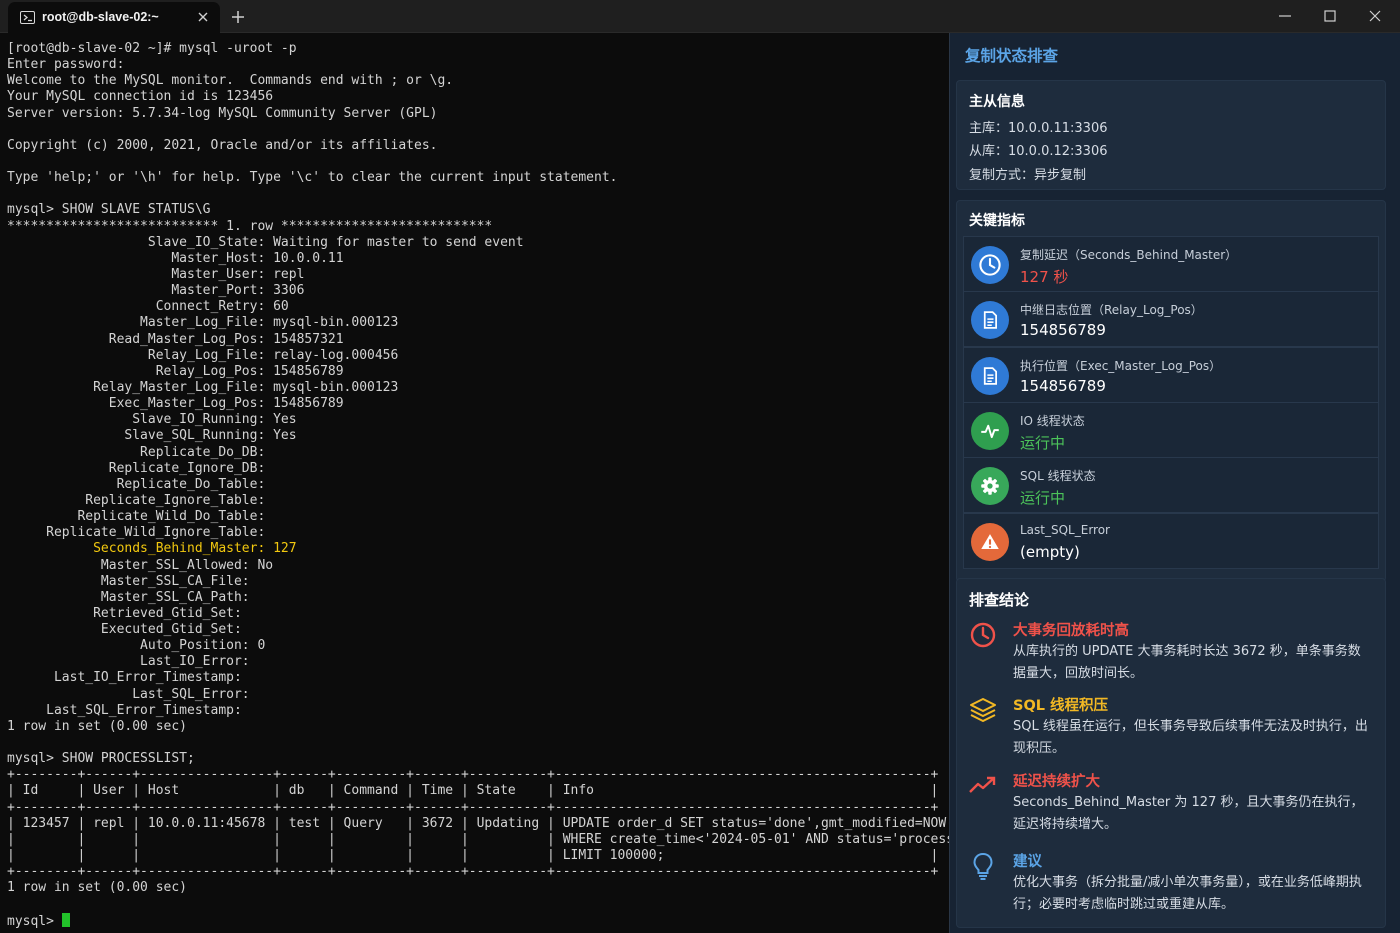  Describe the element at coordinates (128, 581) in the screenshot. I see `terminal-line: Master_SSL_CA_File:` at that location.